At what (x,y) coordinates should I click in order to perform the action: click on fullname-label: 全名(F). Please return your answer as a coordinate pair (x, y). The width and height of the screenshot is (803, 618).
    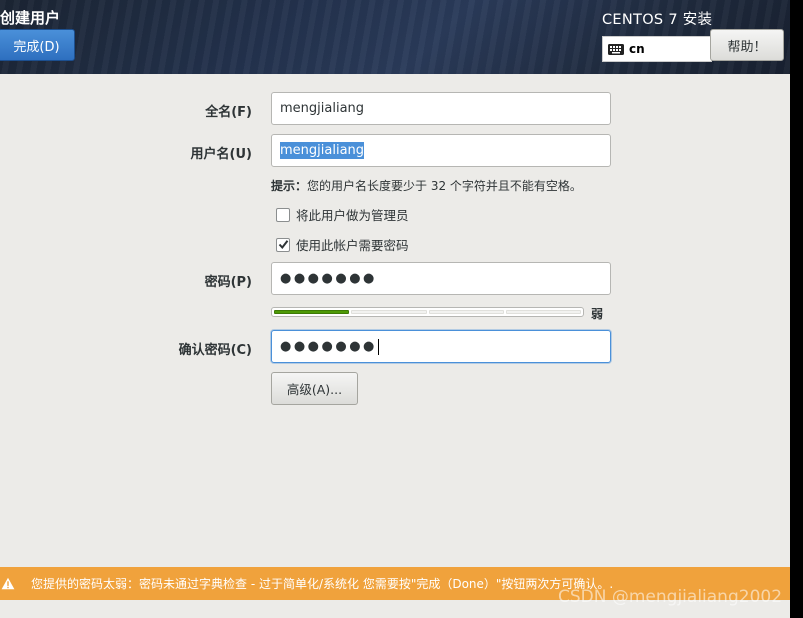
    Looking at the image, I should click on (228, 112).